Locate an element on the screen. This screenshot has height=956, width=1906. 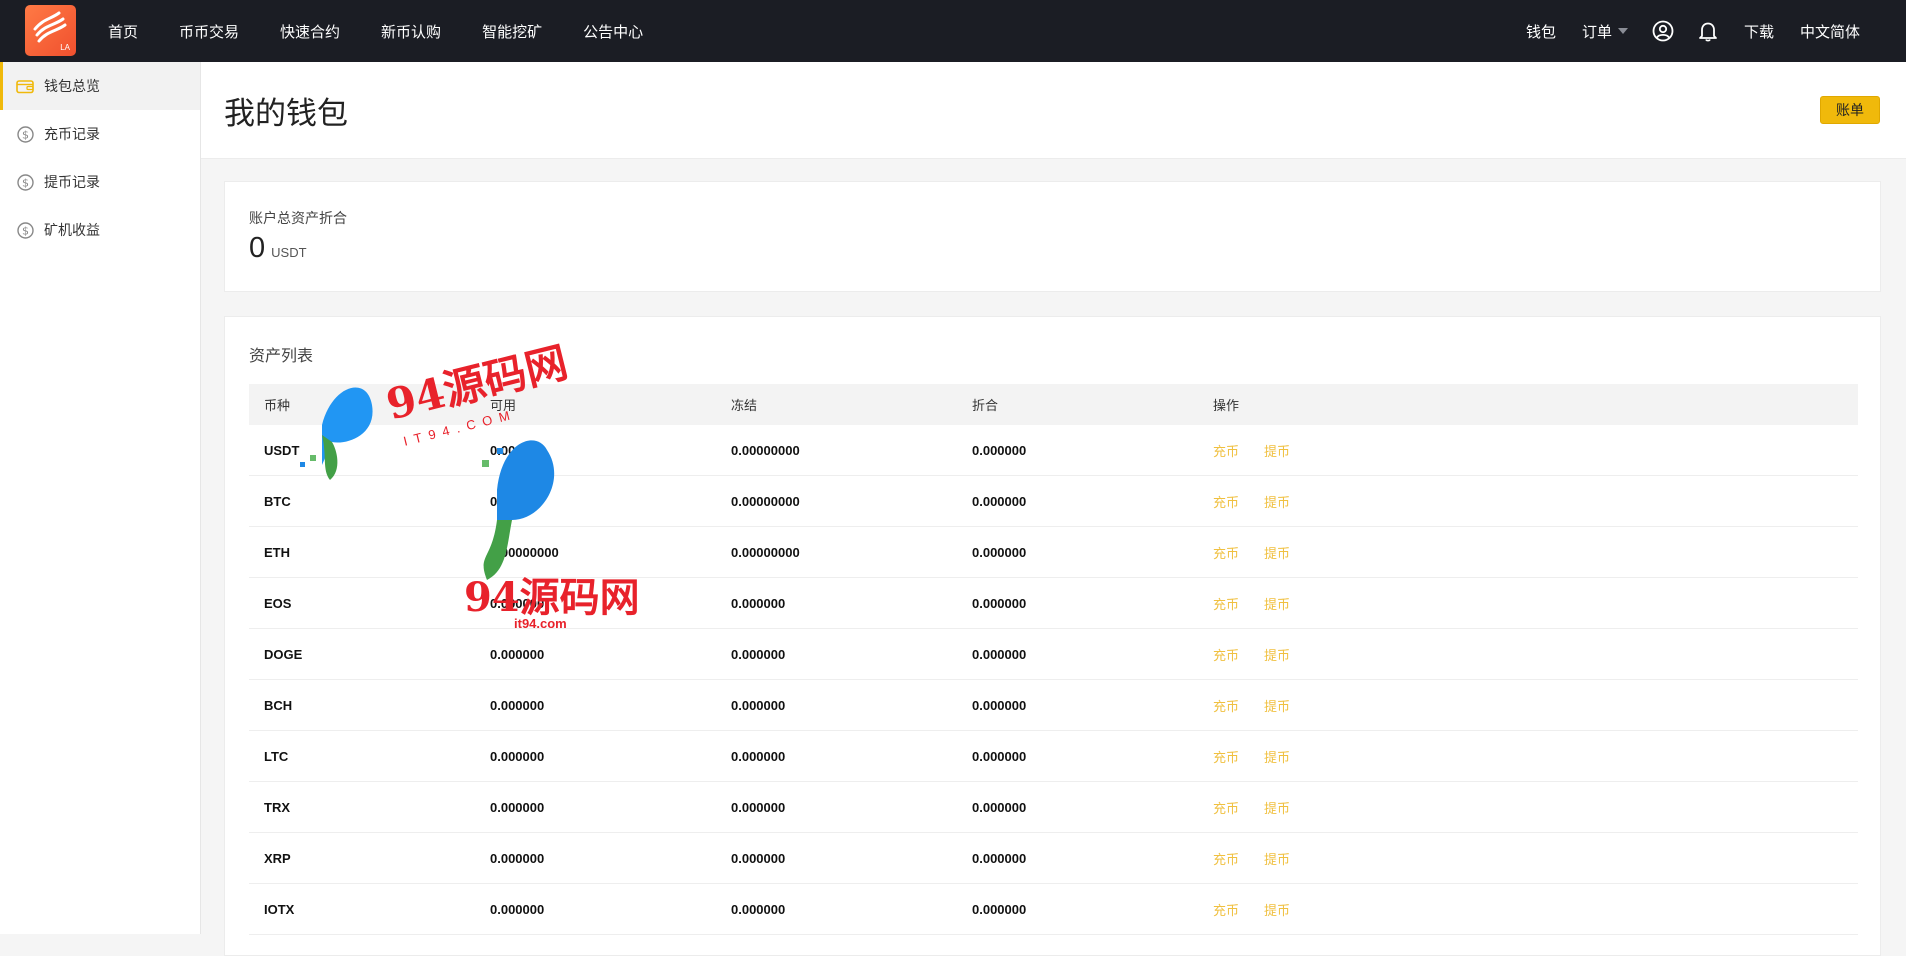
table-row: IOTX 0.000000 0.000000 0.000000 充币 提币 is located at coordinates (1053, 909).